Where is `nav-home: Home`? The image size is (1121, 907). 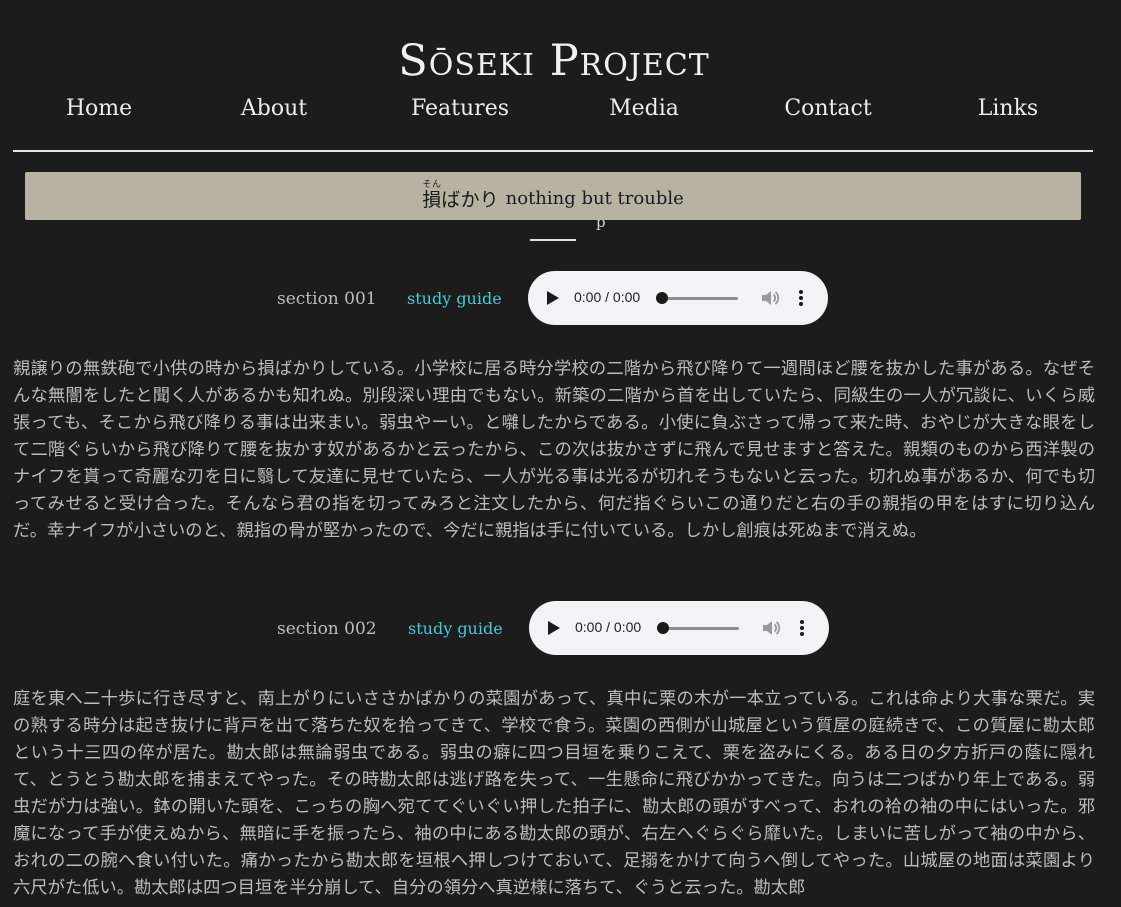 nav-home: Home is located at coordinates (99, 108).